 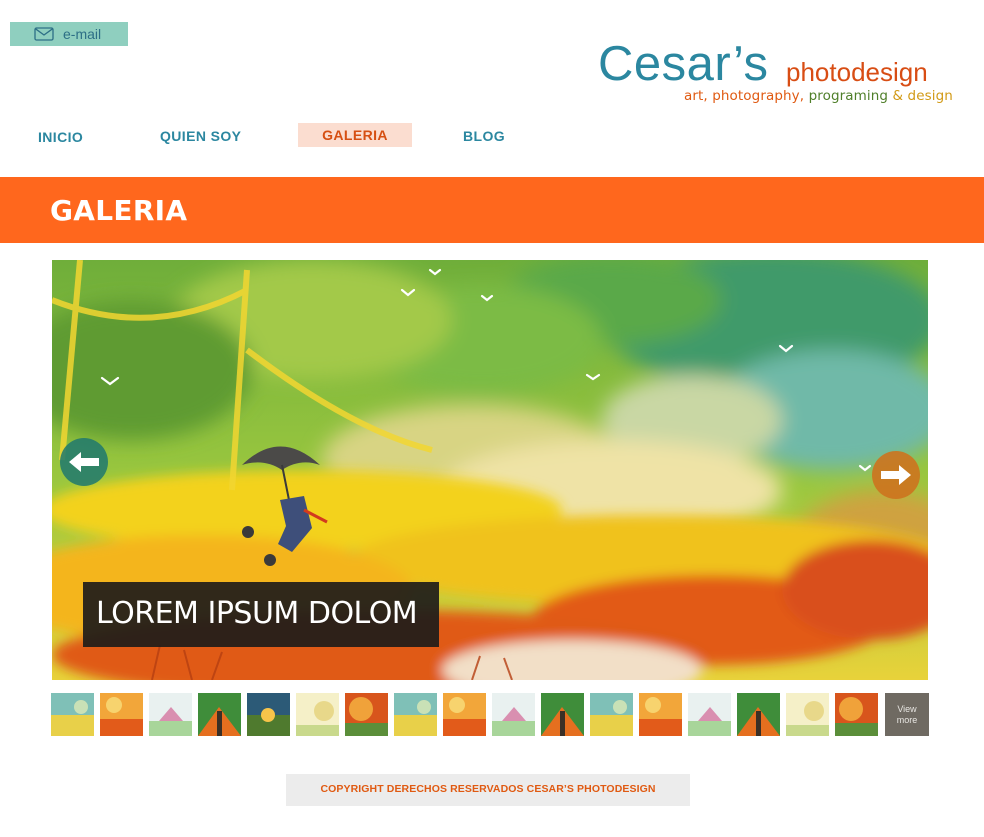 I want to click on tagline-art: art,, so click(x=696, y=96).